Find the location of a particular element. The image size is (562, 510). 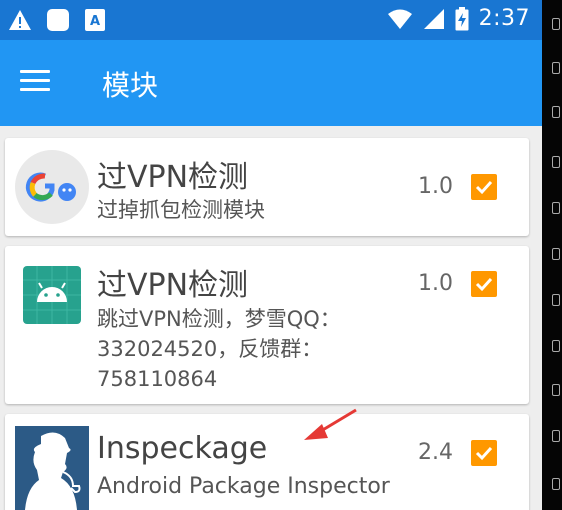

wifi-icon is located at coordinates (399, 19).